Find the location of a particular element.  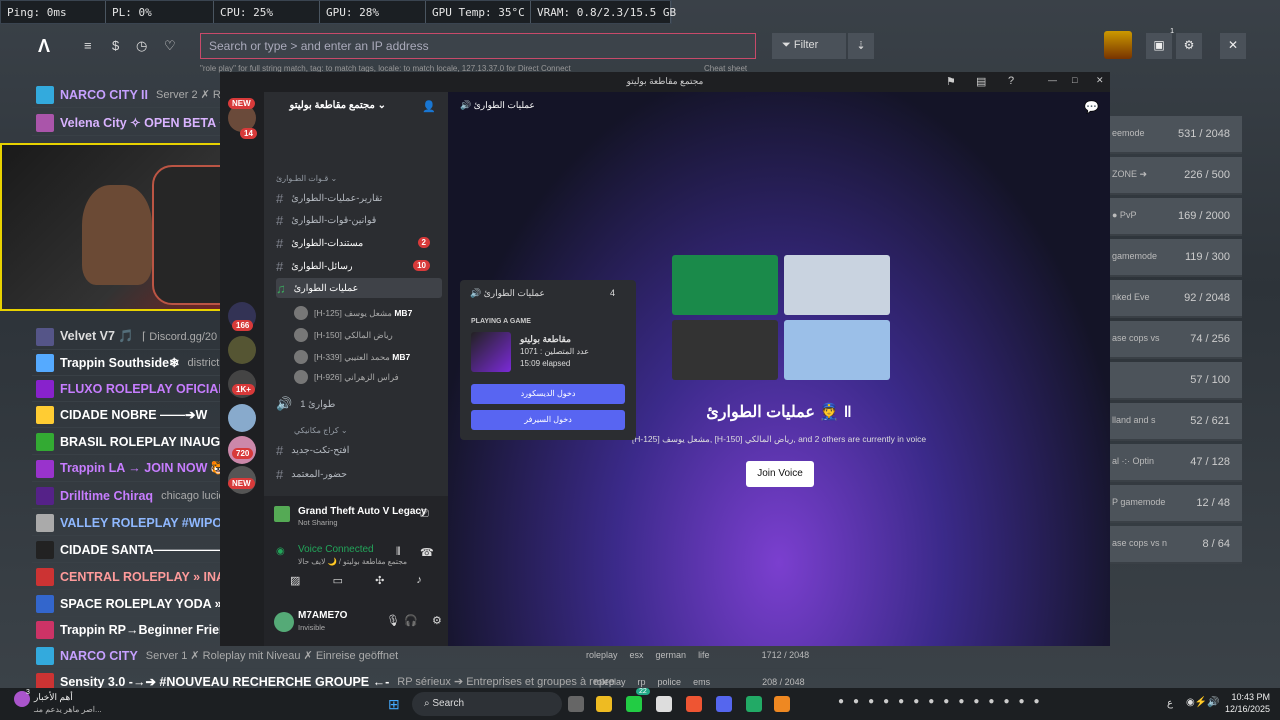

notifications-button: ▣ 1 is located at coordinates (1160, 43).